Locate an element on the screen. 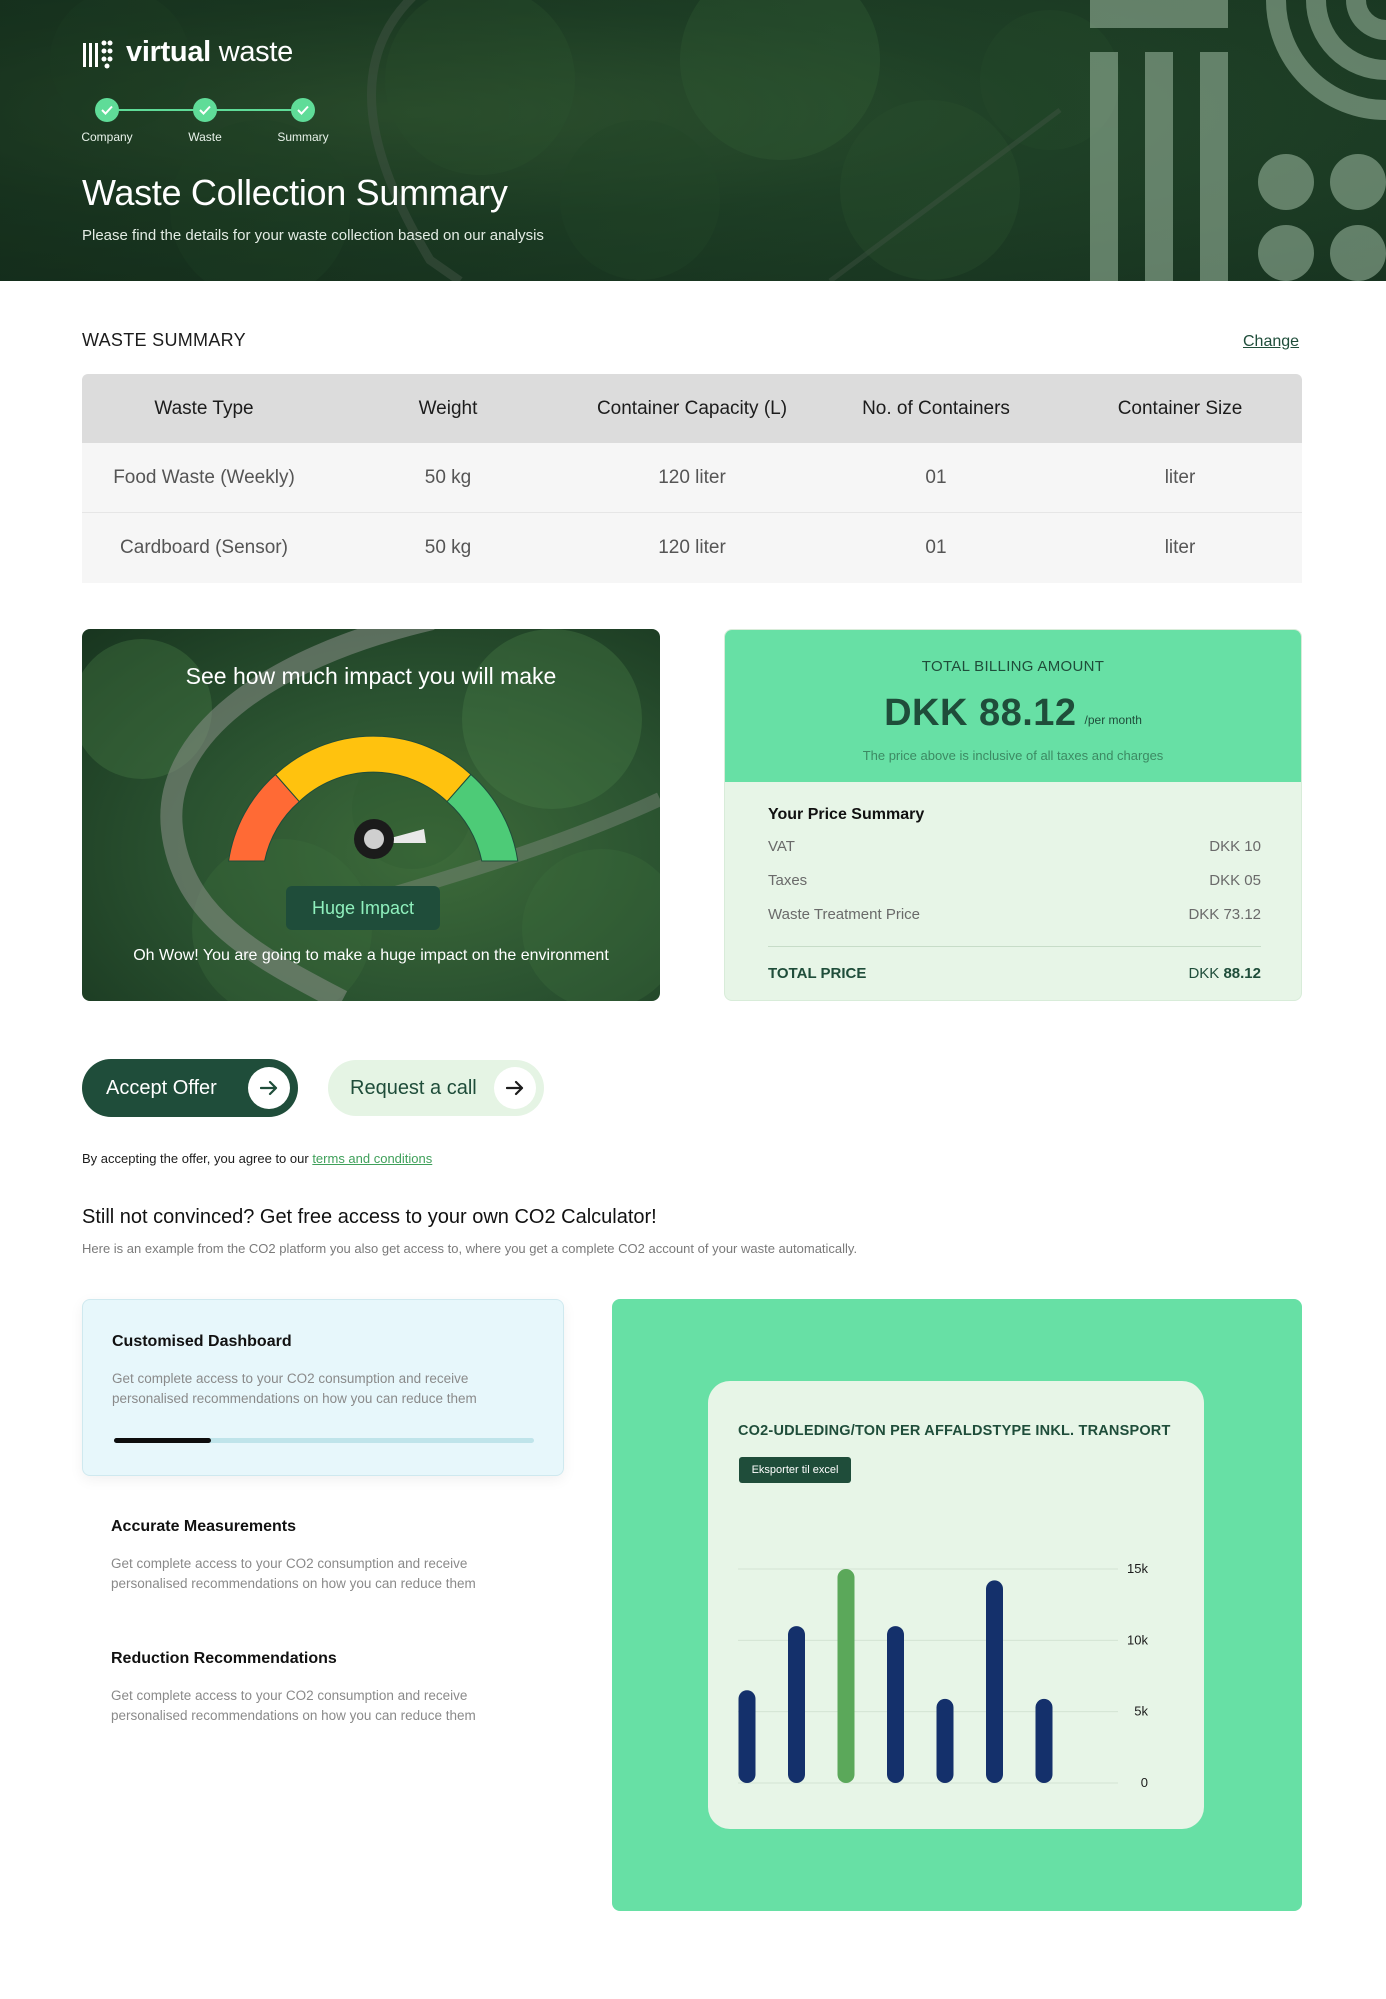  impact-title: See how much impact you will make is located at coordinates (371, 676).